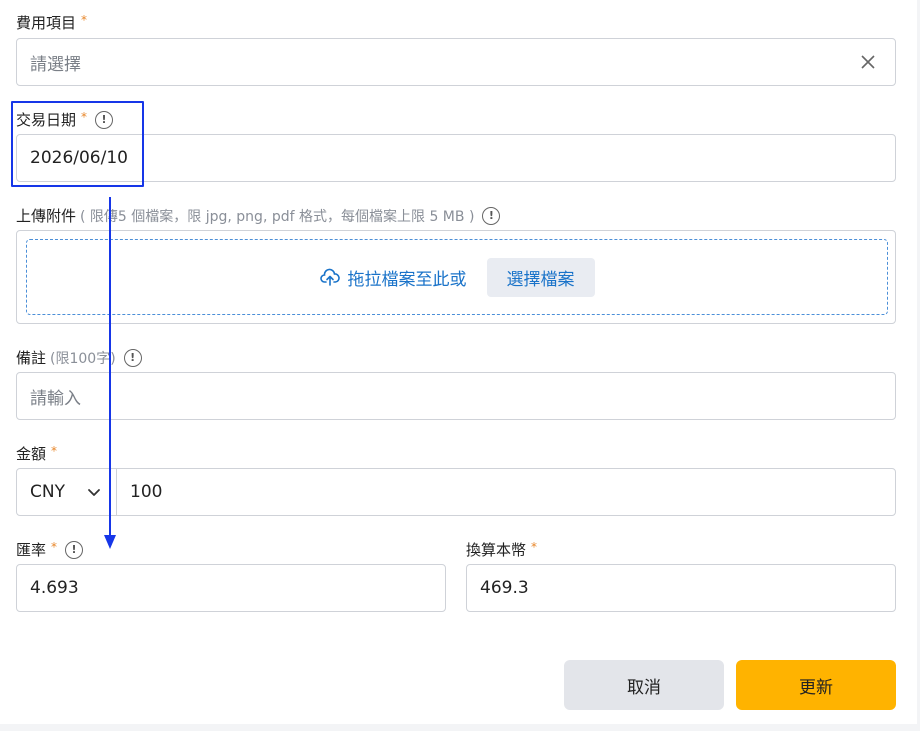  I want to click on attachment-upload-box: 拖拉檔案至此或 選擇檔案, so click(456, 277).